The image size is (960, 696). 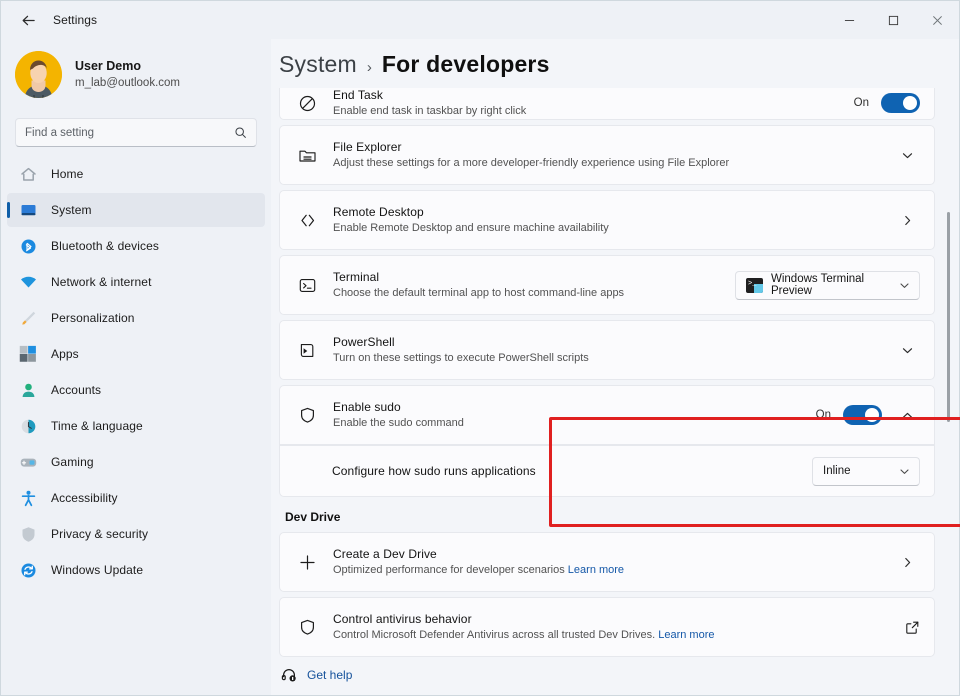 I want to click on search-box, so click(x=136, y=132).